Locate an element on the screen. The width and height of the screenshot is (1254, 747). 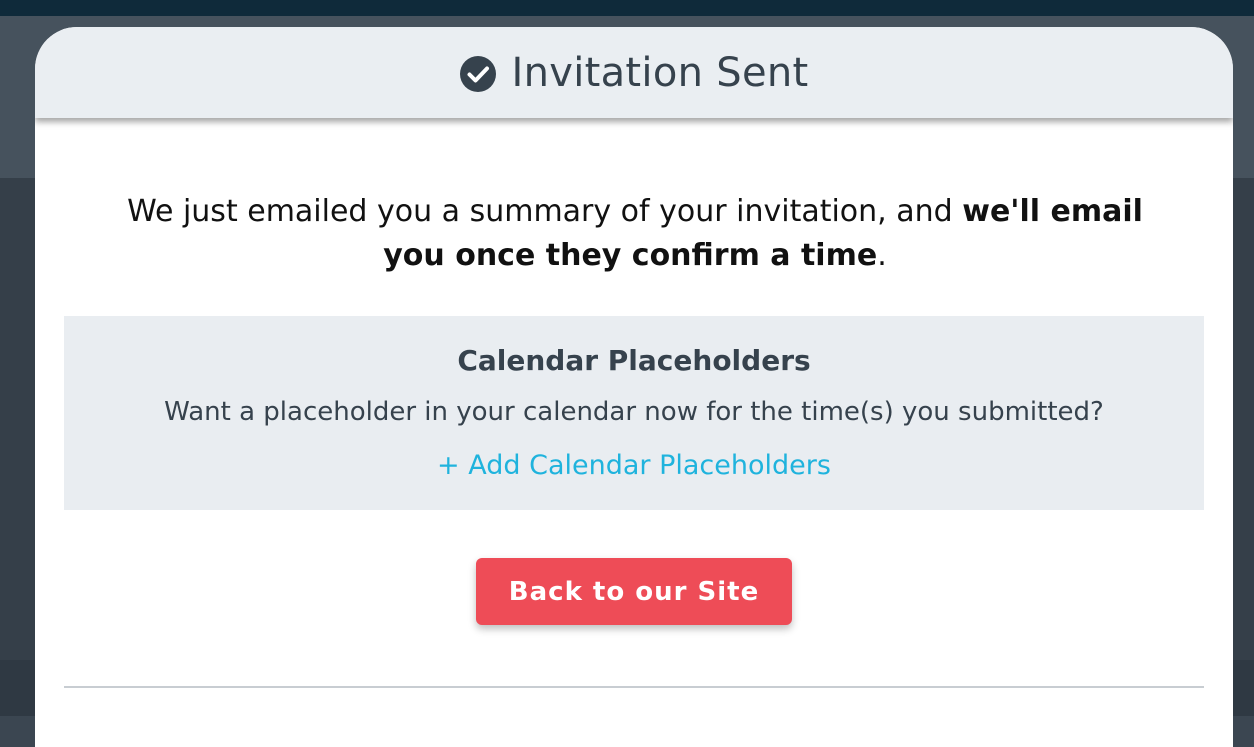
add-calendar-placeholders-link: + Add Calendar Placeholders is located at coordinates (634, 465).